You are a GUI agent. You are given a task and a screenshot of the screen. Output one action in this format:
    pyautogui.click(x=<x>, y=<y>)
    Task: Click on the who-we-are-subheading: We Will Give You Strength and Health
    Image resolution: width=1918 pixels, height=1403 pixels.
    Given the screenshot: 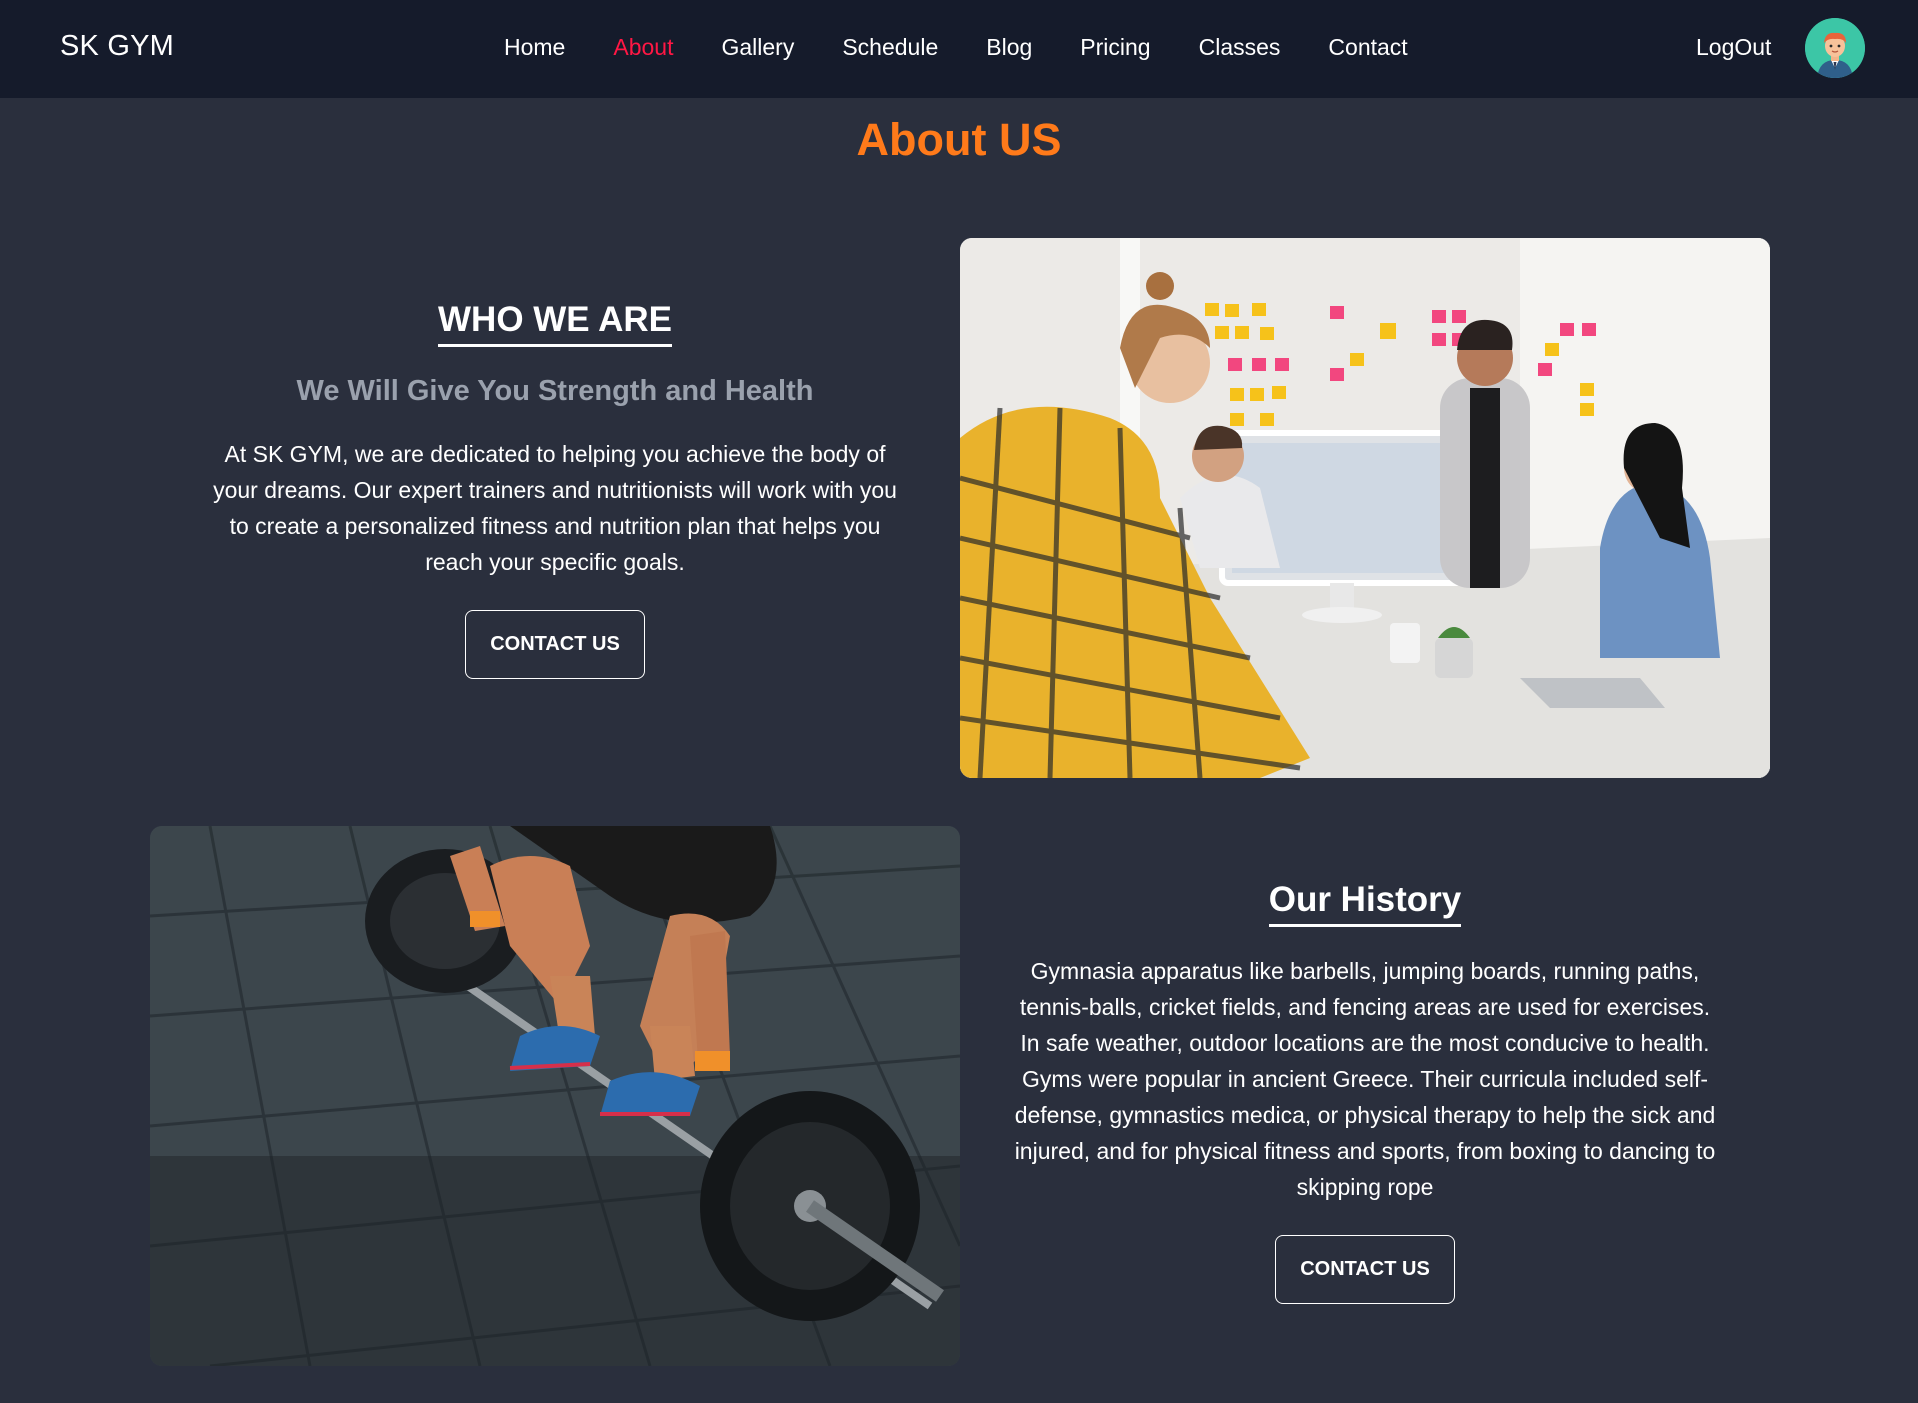 What is the action you would take?
    pyautogui.click(x=555, y=391)
    